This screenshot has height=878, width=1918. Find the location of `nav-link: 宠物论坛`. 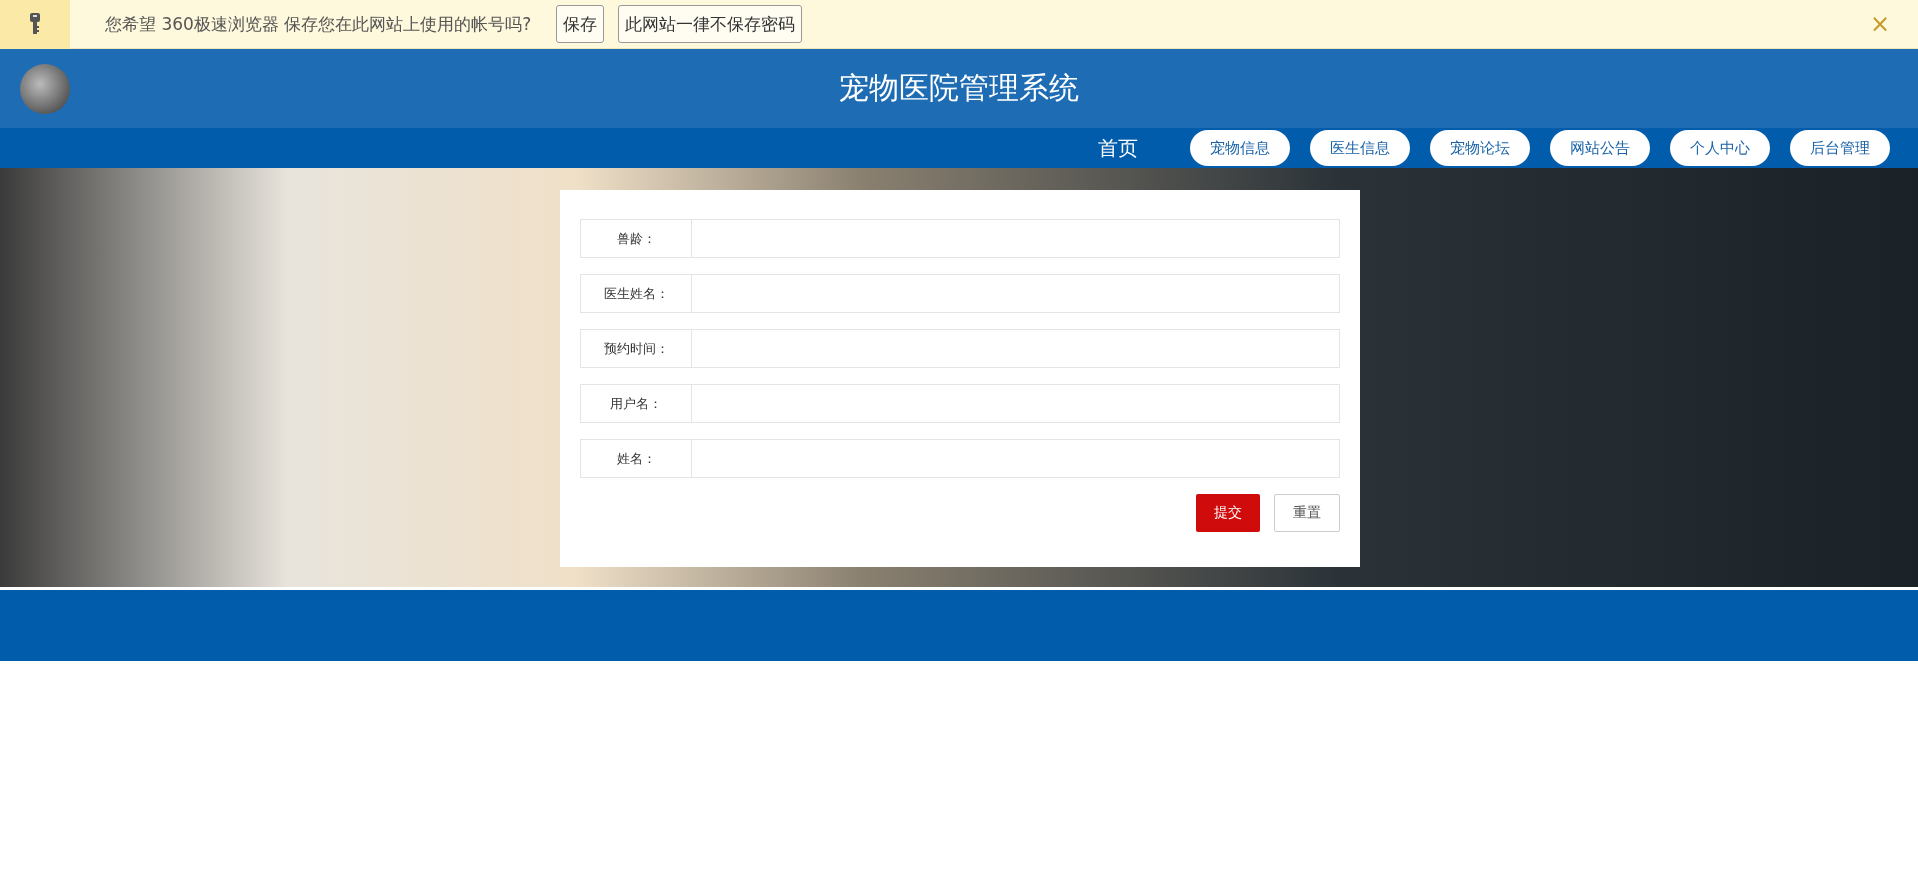

nav-link: 宠物论坛 is located at coordinates (1480, 148).